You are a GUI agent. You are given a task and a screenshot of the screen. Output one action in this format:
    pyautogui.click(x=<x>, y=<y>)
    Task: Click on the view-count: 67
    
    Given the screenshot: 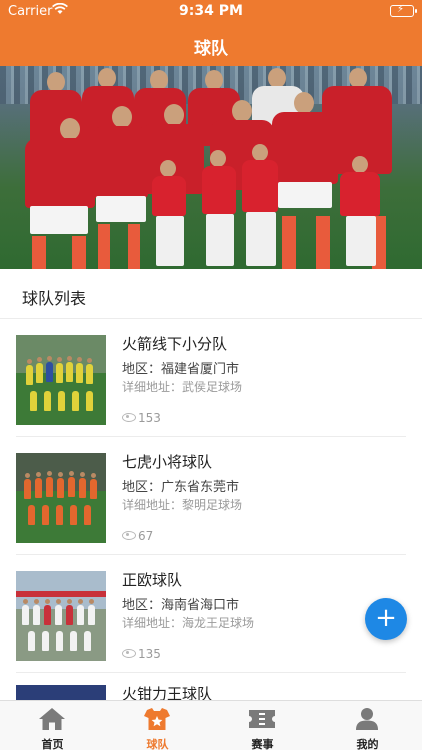 What is the action you would take?
    pyautogui.click(x=137, y=536)
    